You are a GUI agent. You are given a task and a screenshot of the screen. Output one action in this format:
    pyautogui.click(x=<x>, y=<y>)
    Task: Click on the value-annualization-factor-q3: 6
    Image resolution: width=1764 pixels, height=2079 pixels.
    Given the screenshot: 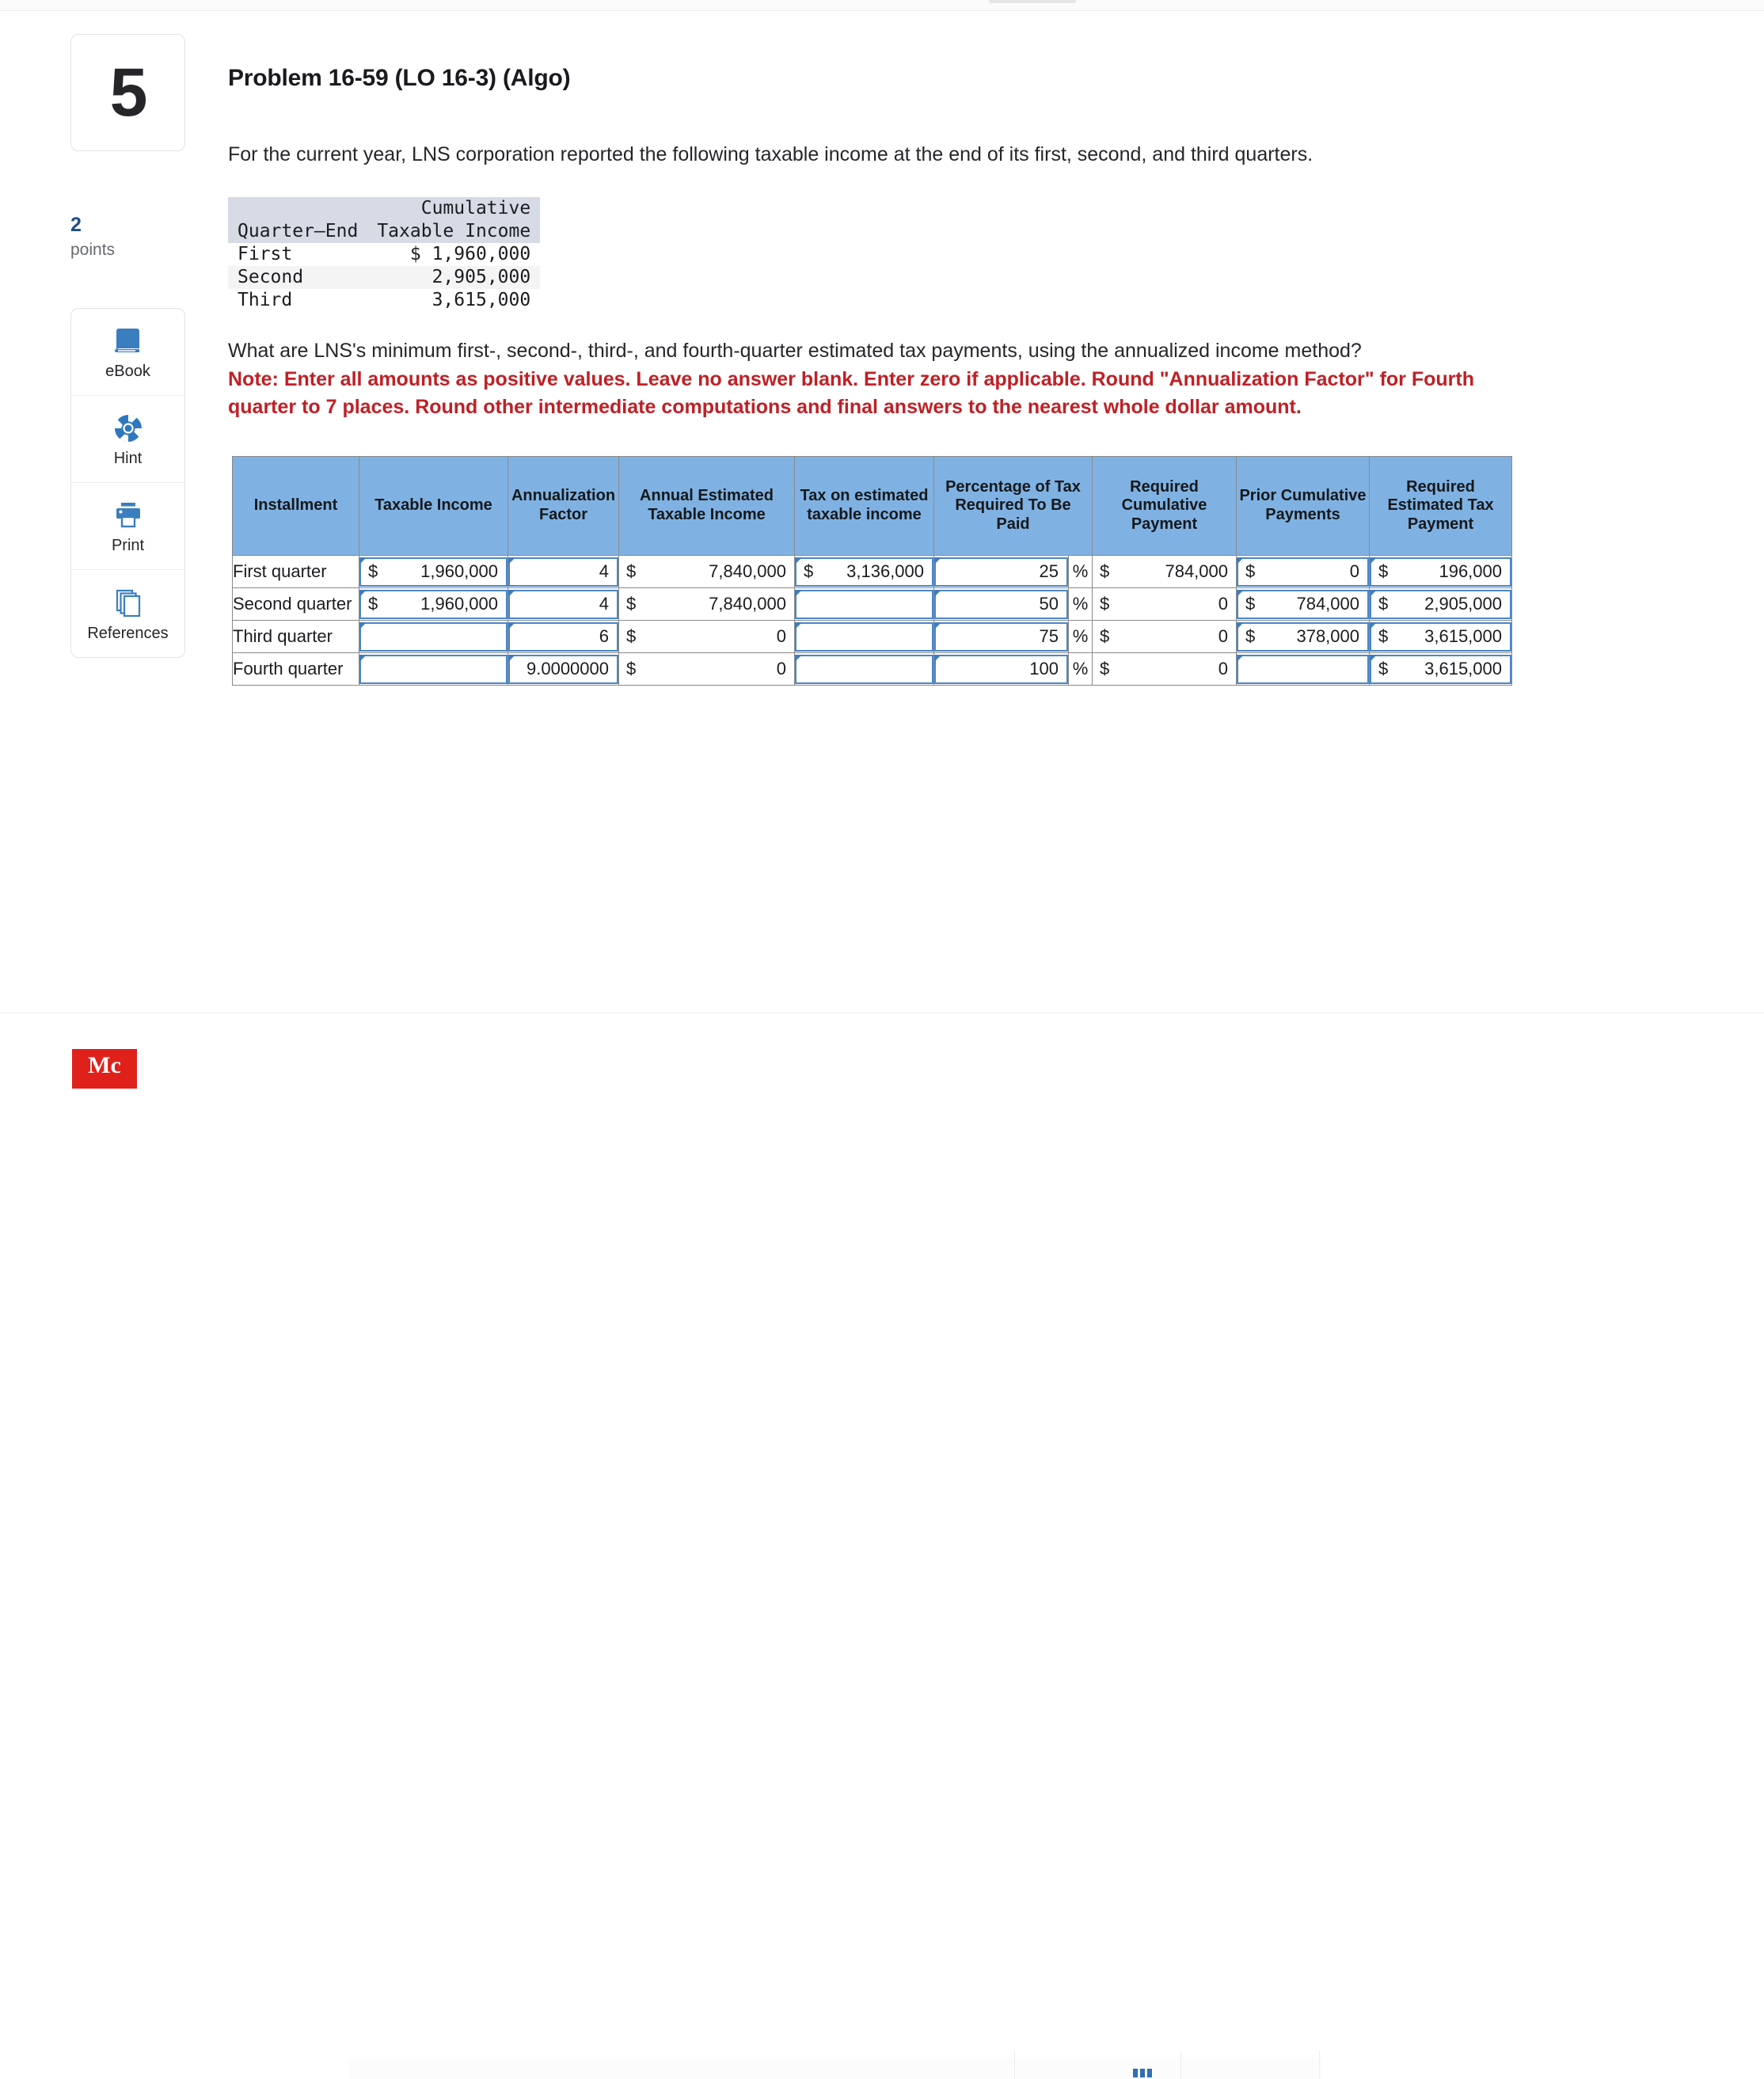 What is the action you would take?
    pyautogui.click(x=604, y=636)
    